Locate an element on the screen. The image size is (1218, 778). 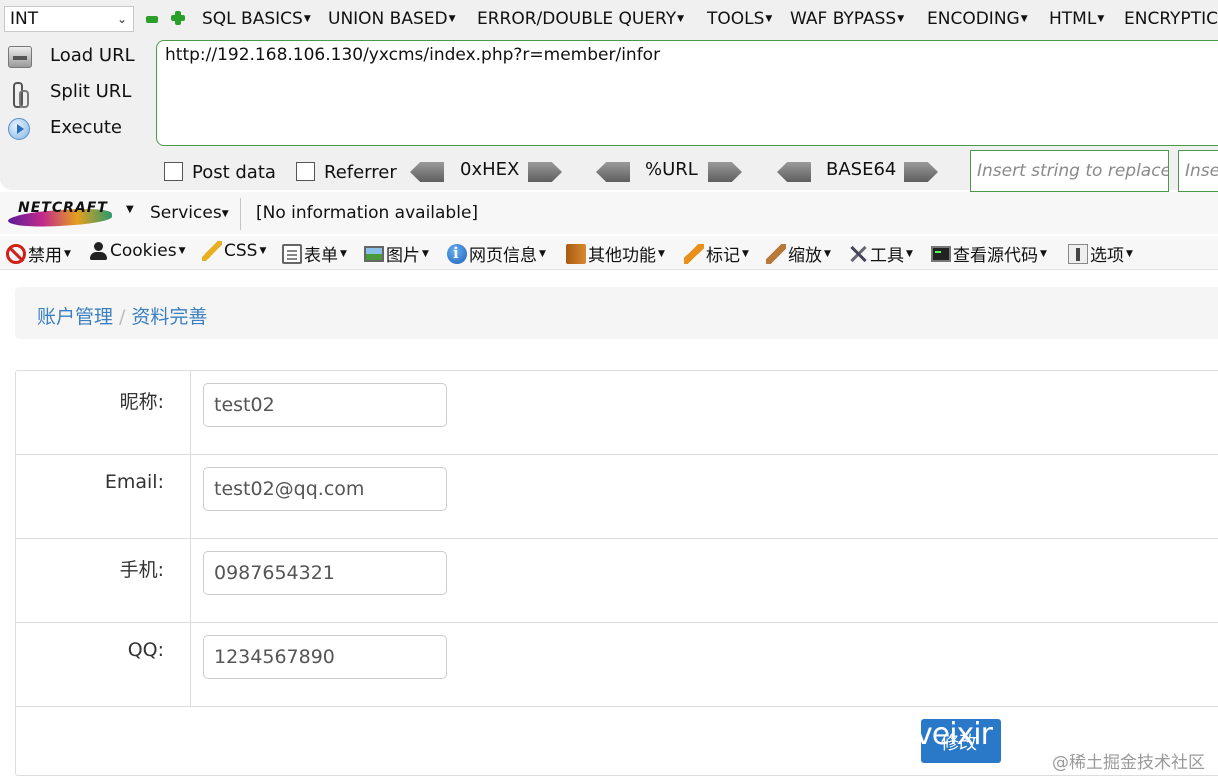
form-row-phone: 手机: 0987654321 is located at coordinates (617, 581).